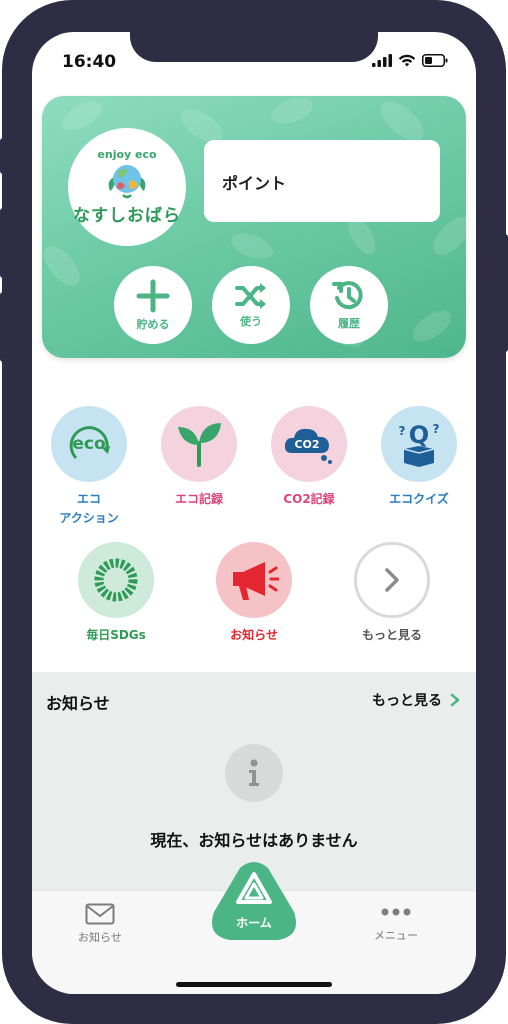  Describe the element at coordinates (254, 840) in the screenshot. I see `news-empty-message: 現在、お知らせはありません` at that location.